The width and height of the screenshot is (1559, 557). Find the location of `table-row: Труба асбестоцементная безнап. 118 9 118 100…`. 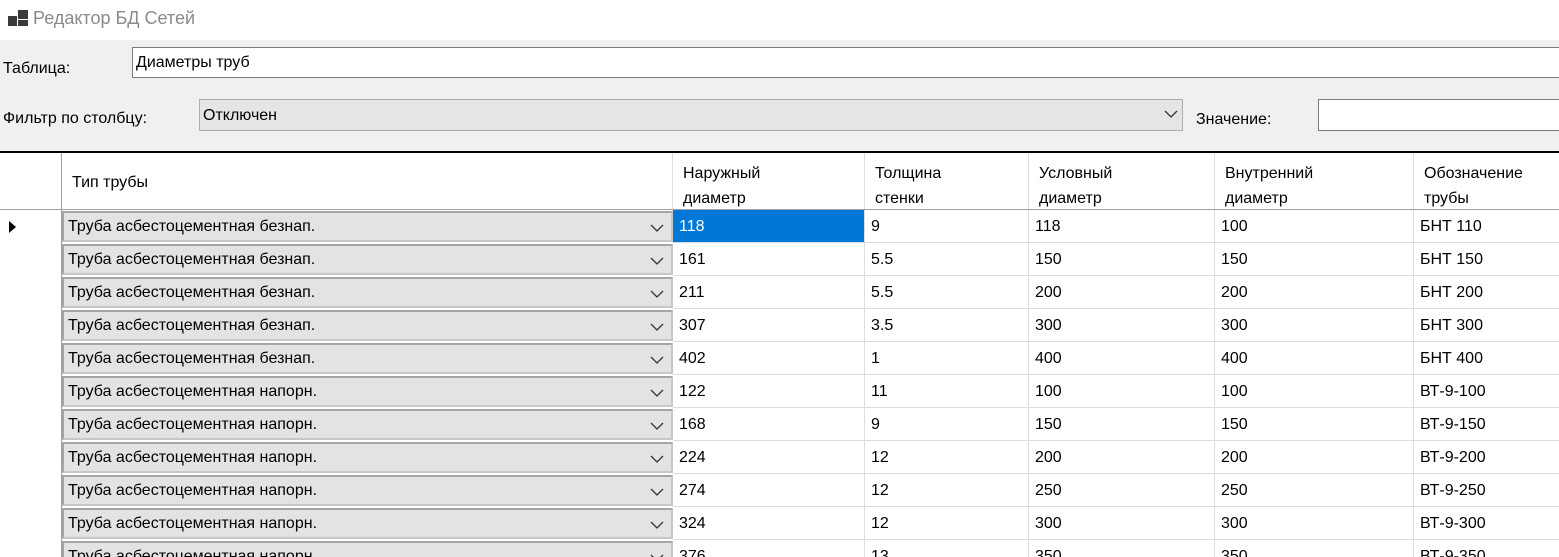

table-row: Труба асбестоцементная безнап. 118 9 118 100… is located at coordinates (779, 226).